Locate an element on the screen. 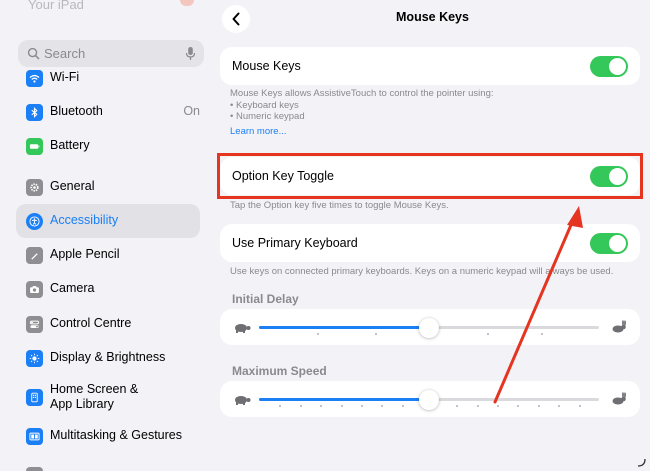 The image size is (650, 471). sidebar-item-bluetooth: Bluetooth On is located at coordinates (108, 112).